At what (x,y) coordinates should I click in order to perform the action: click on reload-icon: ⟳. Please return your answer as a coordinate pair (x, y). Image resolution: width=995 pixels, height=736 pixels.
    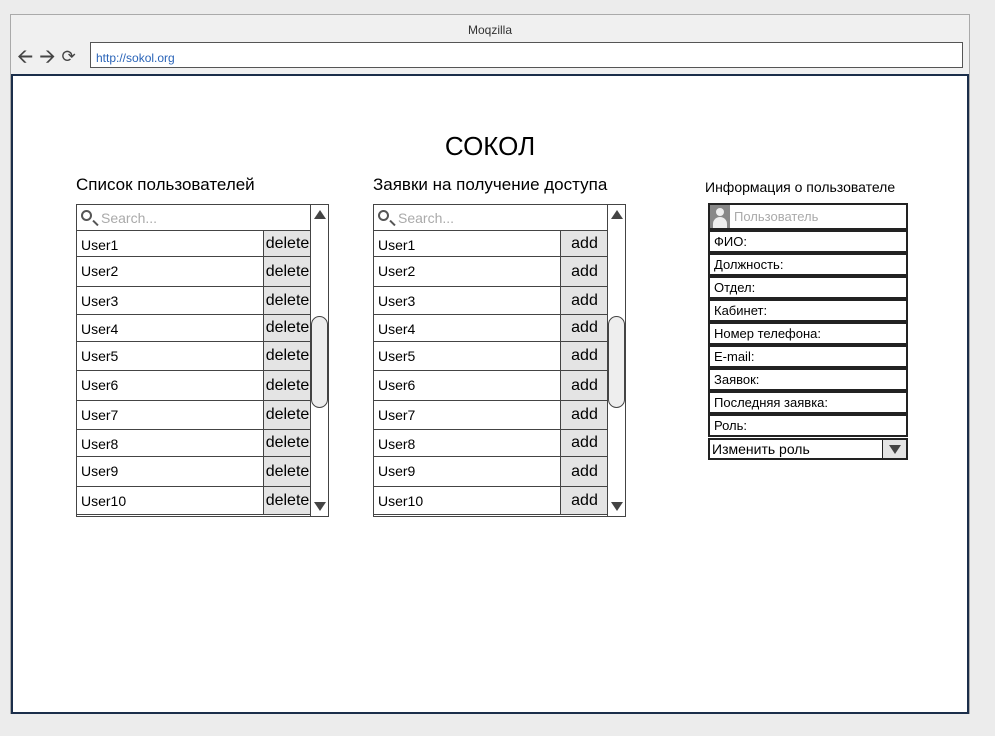
    Looking at the image, I should click on (69, 57).